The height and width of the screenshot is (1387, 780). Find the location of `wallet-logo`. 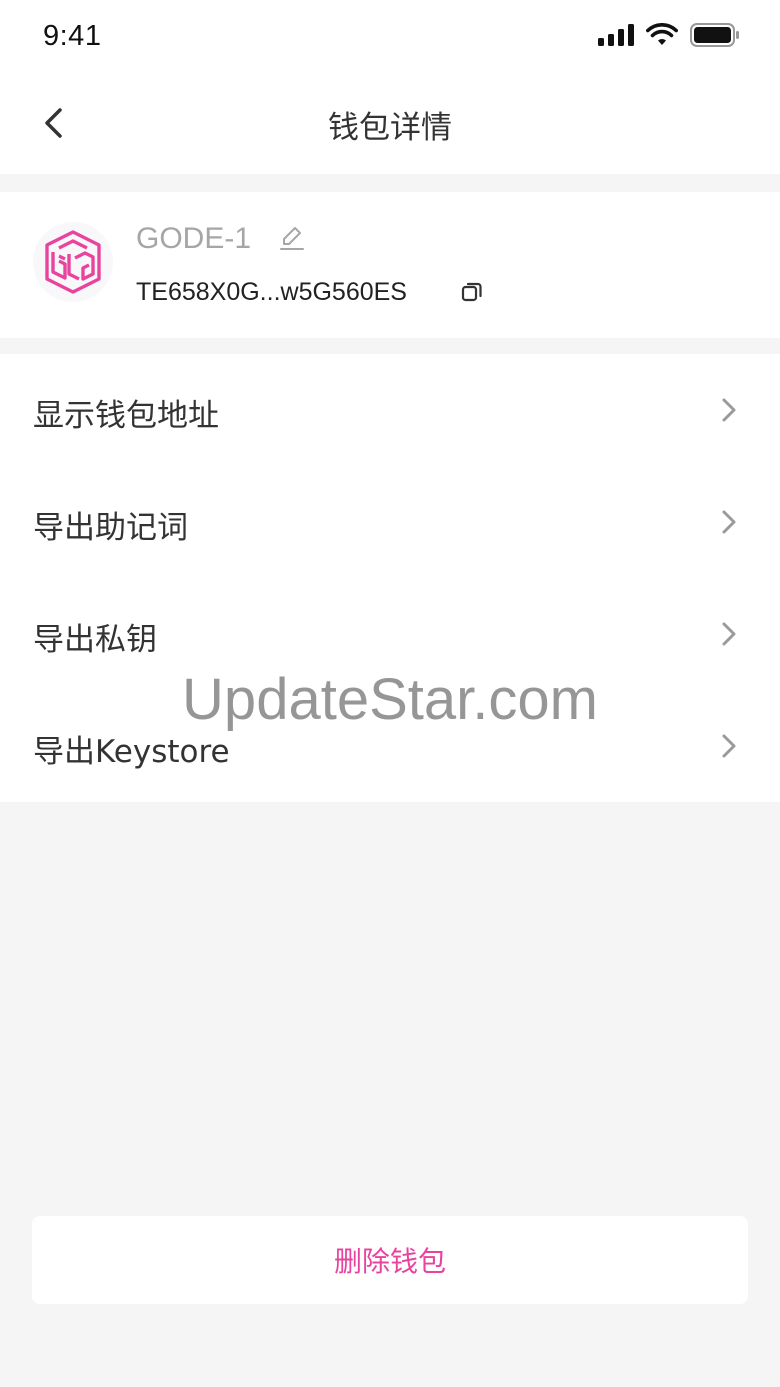

wallet-logo is located at coordinates (73, 262).